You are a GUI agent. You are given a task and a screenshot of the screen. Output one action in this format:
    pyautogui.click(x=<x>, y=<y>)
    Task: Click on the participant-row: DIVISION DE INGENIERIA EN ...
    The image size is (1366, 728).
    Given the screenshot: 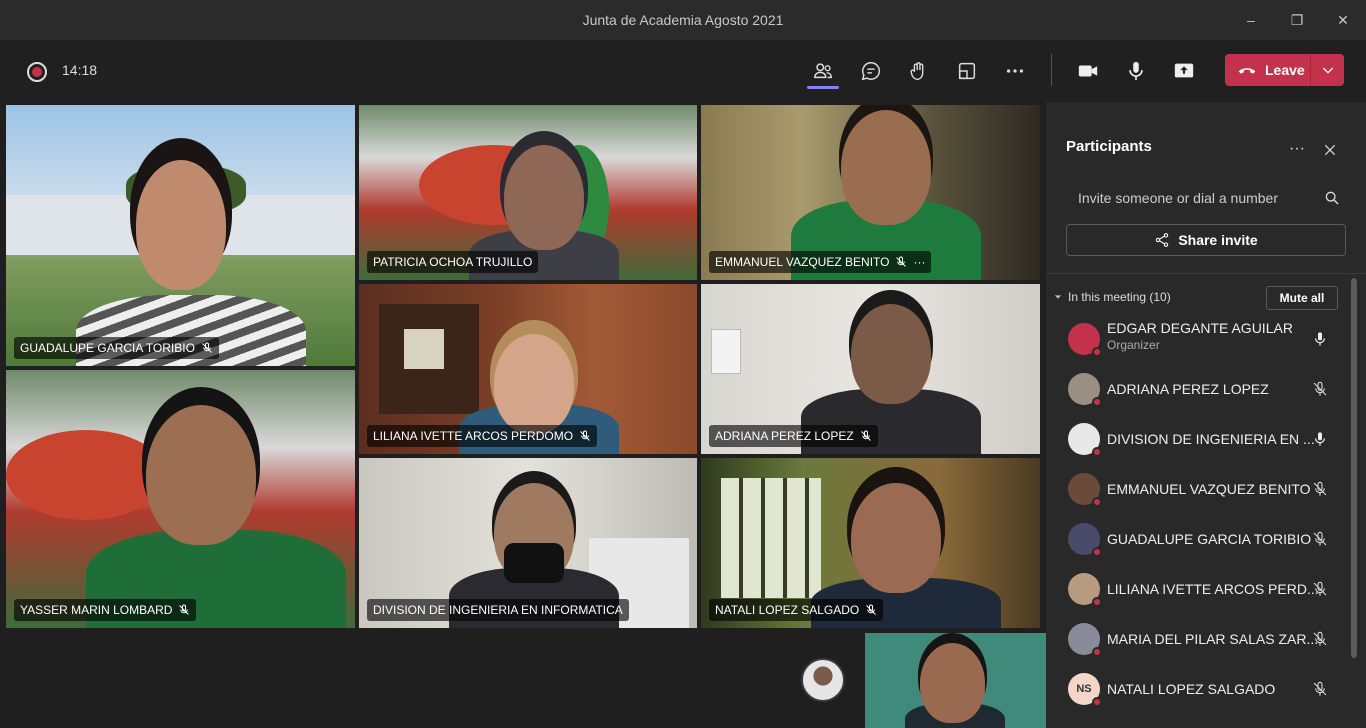 What is the action you would take?
    pyautogui.click(x=1201, y=439)
    